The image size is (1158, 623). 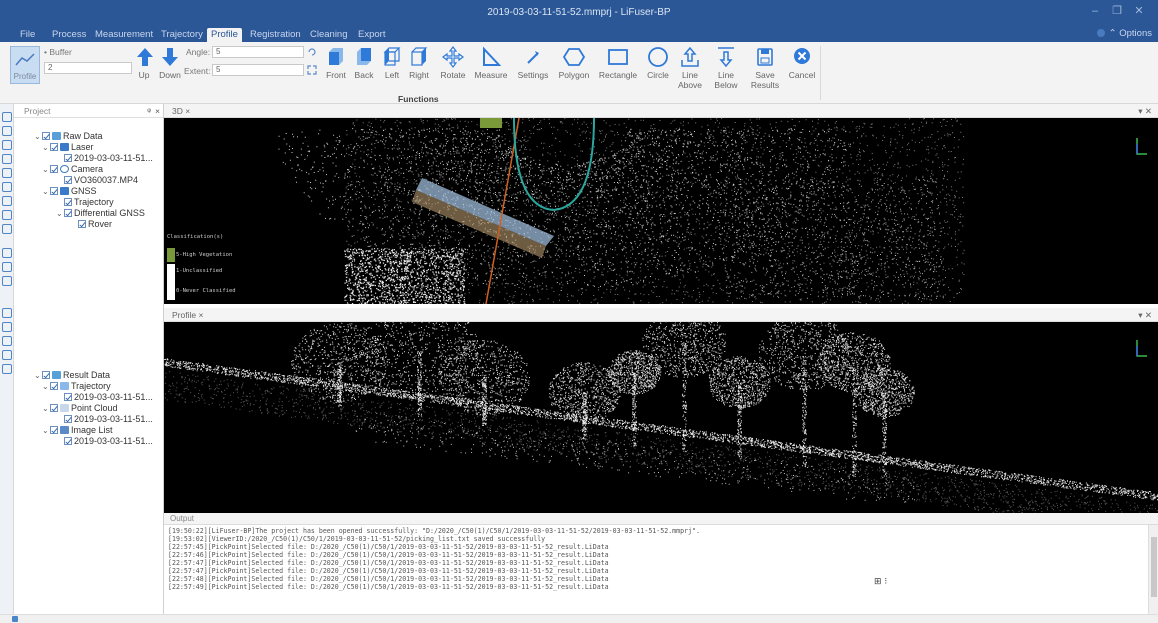 I want to click on scroll-thumb, so click(x=1154, y=567).